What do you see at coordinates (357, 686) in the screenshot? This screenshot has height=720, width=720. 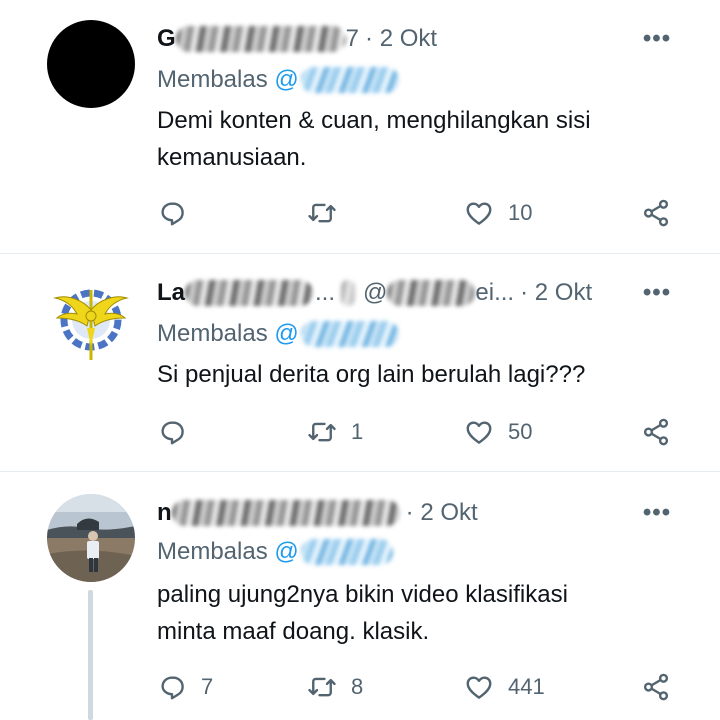 I see `retweet-count: 8` at bounding box center [357, 686].